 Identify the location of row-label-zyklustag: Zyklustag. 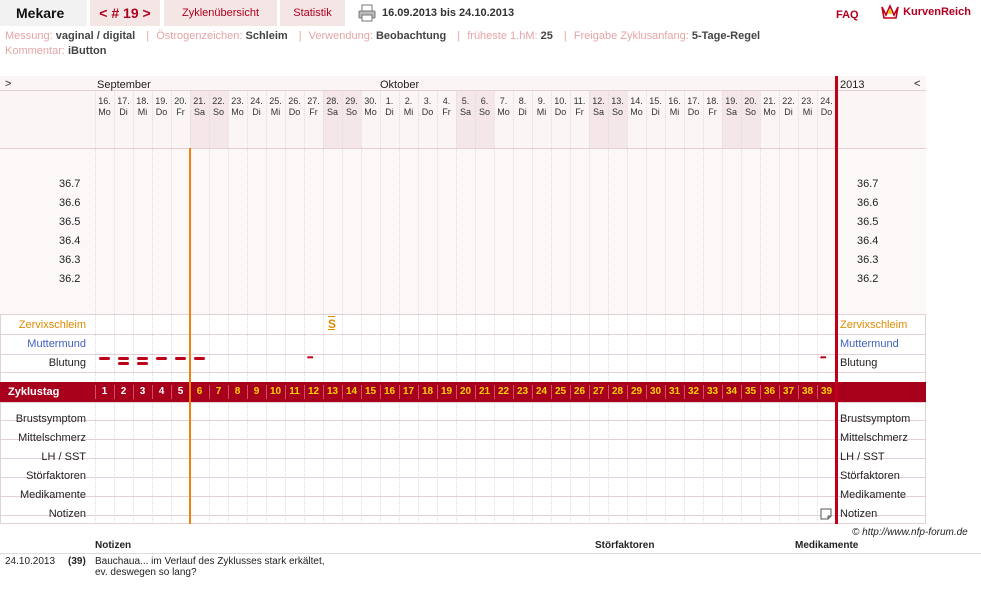
(34, 392).